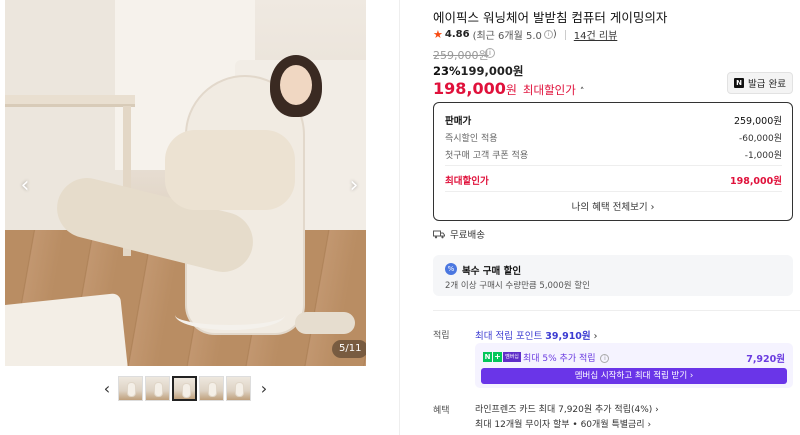  What do you see at coordinates (447, 71) in the screenshot?
I see `discount-rate: 23%` at bounding box center [447, 71].